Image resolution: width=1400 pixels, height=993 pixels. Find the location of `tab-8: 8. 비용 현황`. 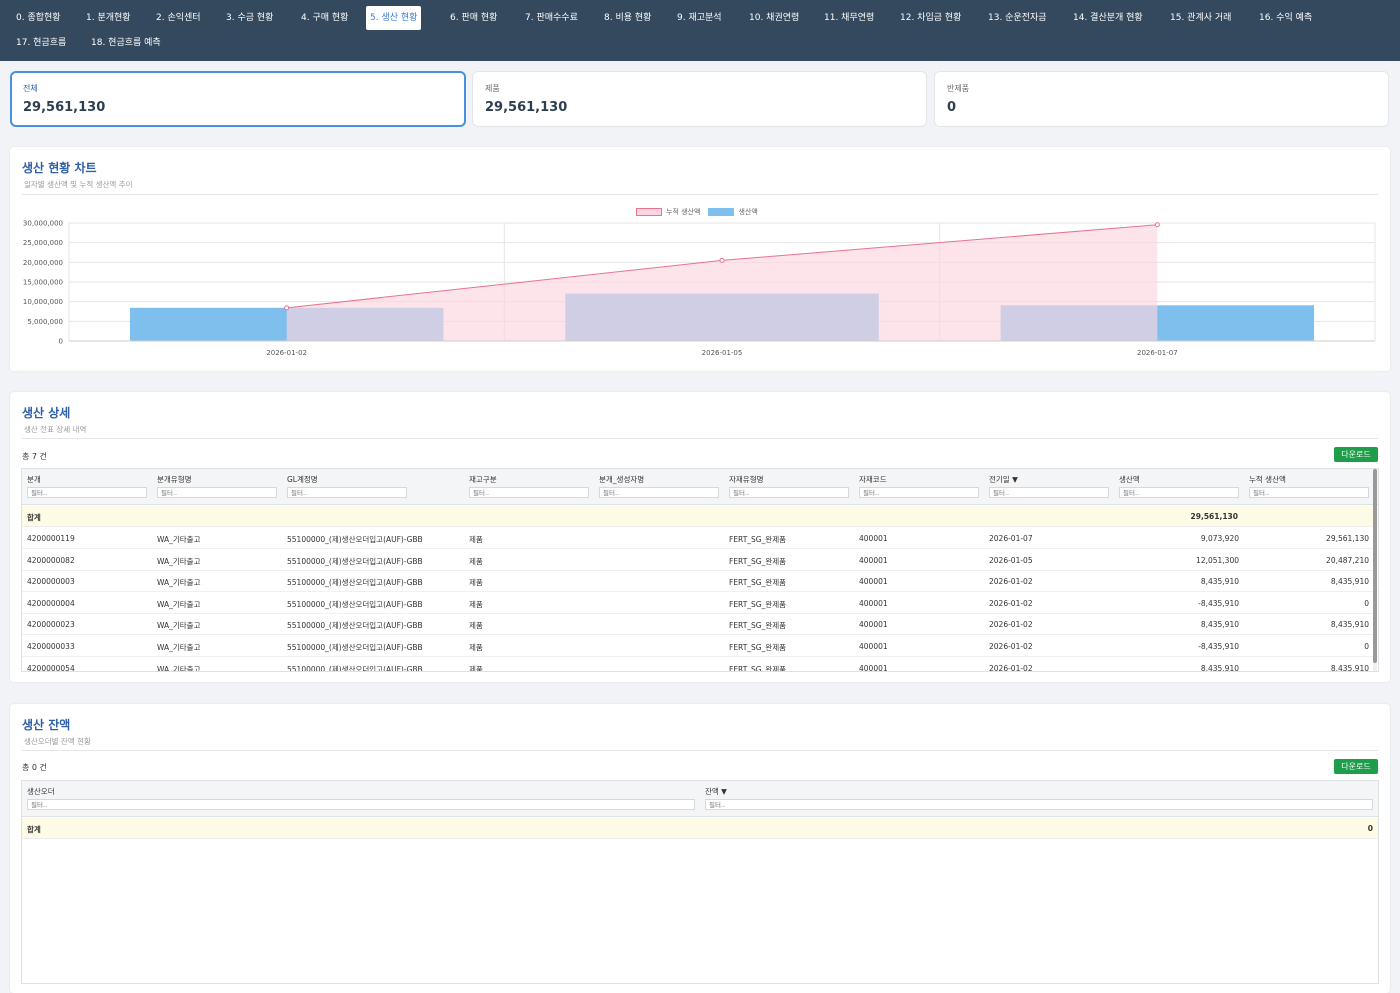

tab-8: 8. 비용 현황 is located at coordinates (627, 18).